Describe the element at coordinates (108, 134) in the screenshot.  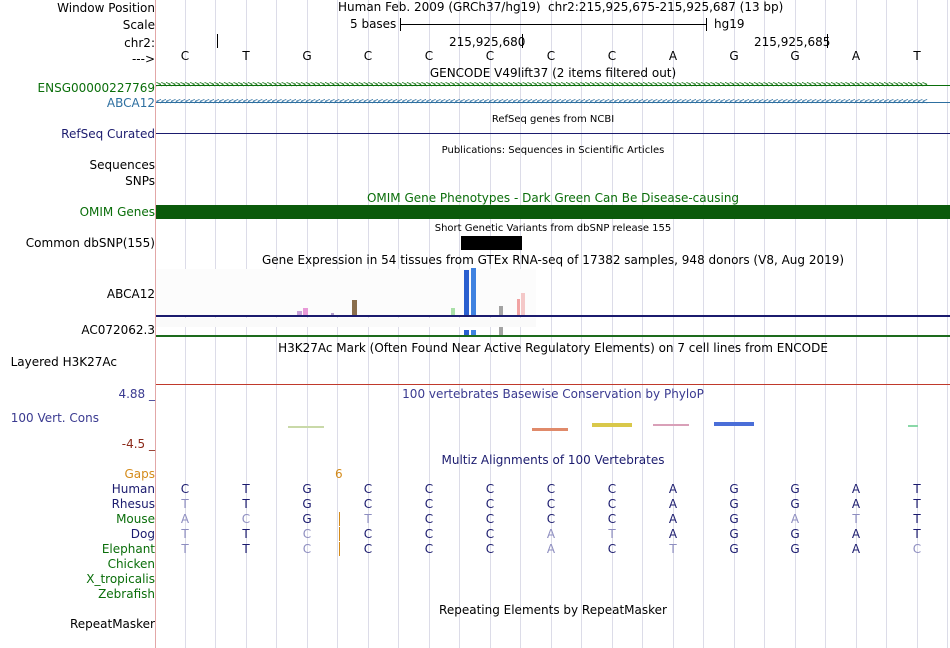
I see `label-refseq-curated: RefSeq Curated` at that location.